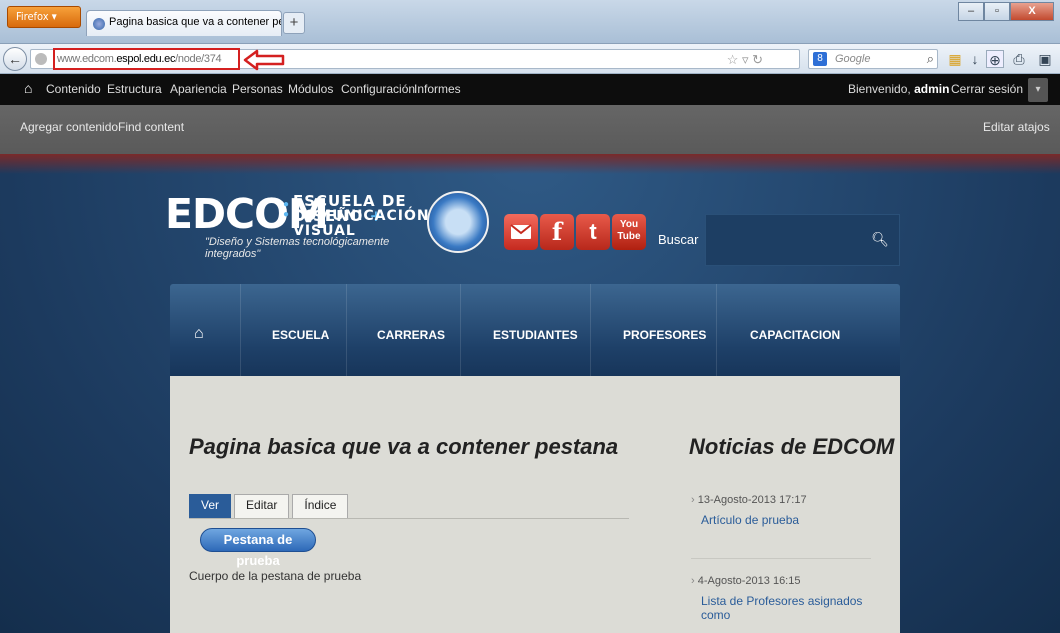  I want to click on download-icon: ↓, so click(975, 59).